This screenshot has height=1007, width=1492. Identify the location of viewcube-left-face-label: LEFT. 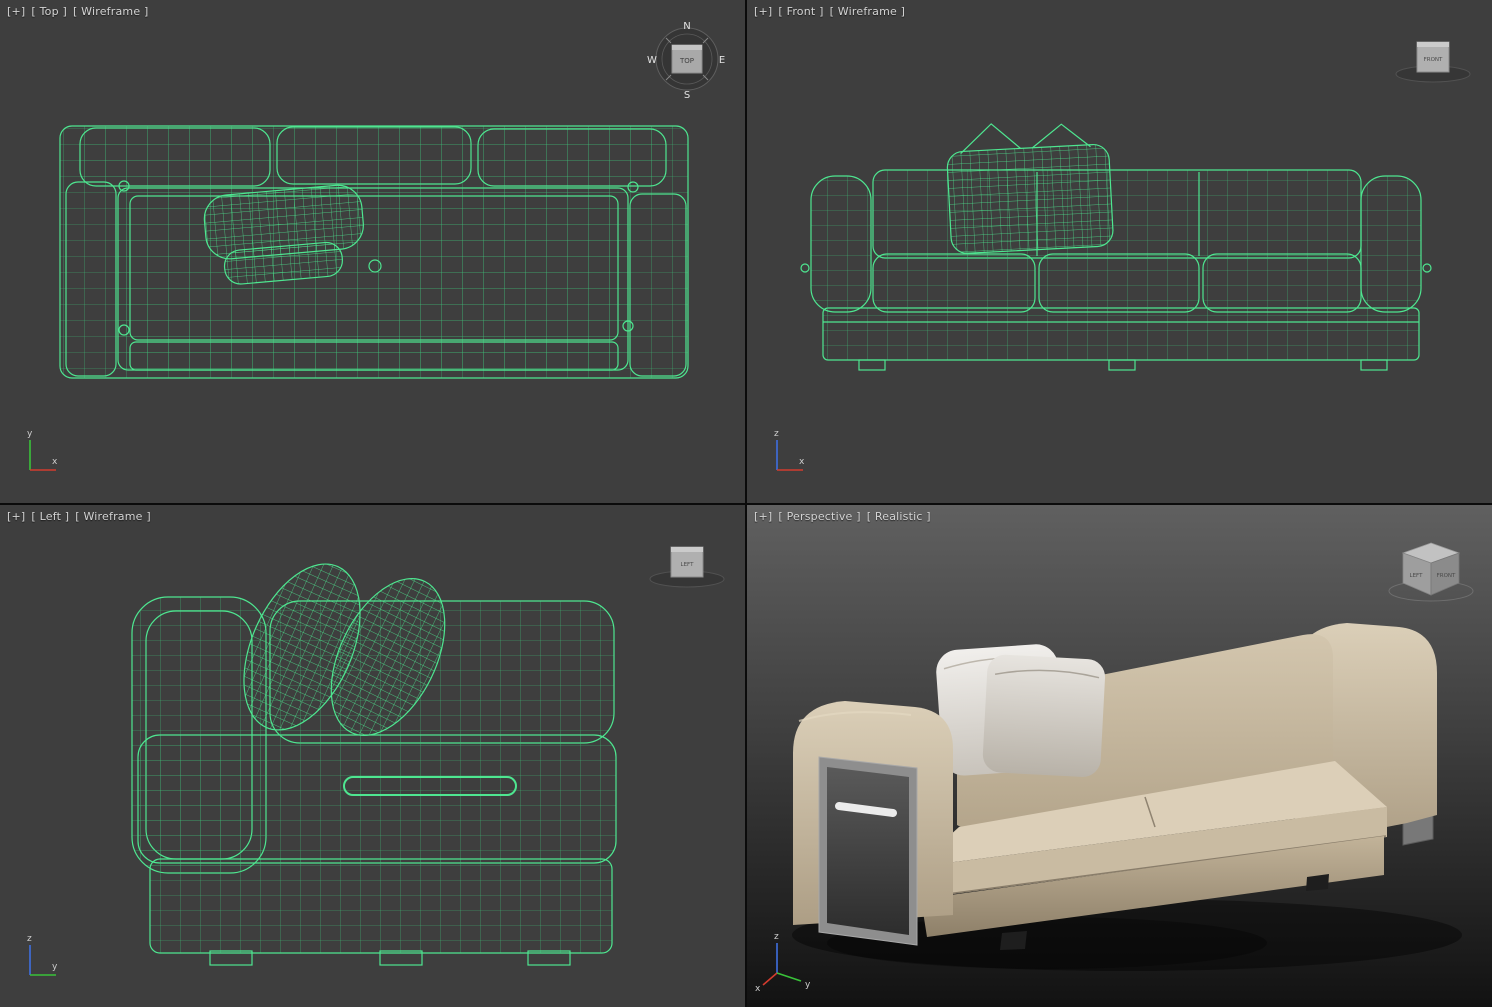
(688, 565).